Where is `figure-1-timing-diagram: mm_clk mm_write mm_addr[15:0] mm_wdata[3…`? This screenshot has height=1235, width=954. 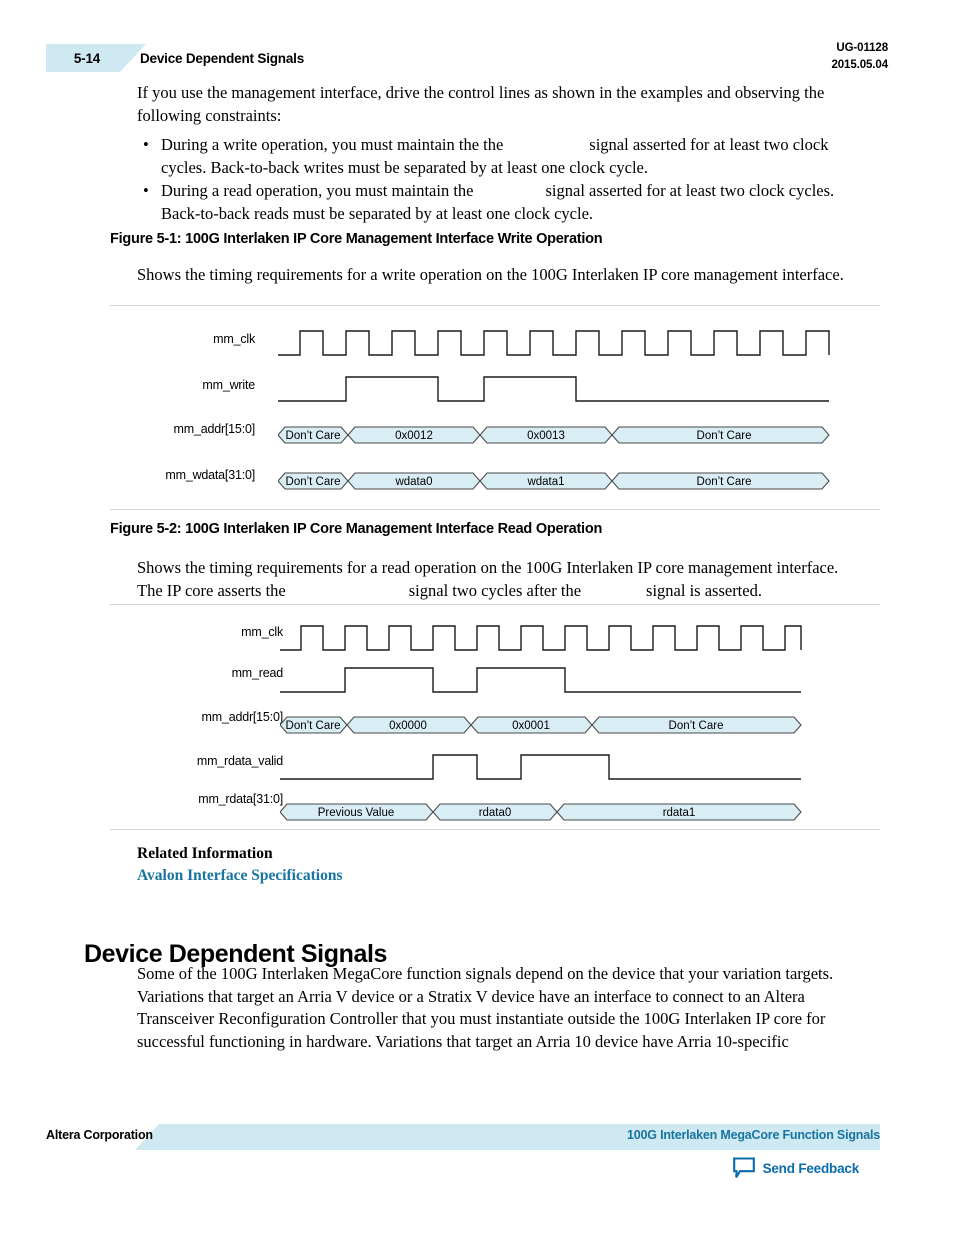
figure-1-timing-diagram: mm_clk mm_write mm_addr[15:0] mm_wdata[3… is located at coordinates (495, 407).